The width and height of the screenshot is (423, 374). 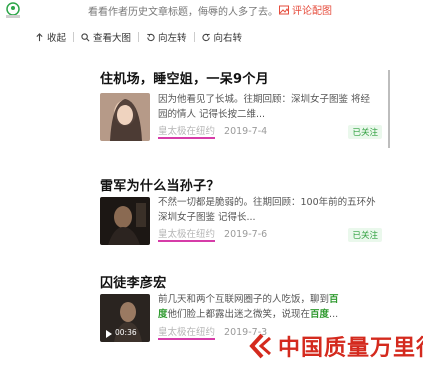 What do you see at coordinates (13, 10) in the screenshot?
I see `user-avatar` at bounding box center [13, 10].